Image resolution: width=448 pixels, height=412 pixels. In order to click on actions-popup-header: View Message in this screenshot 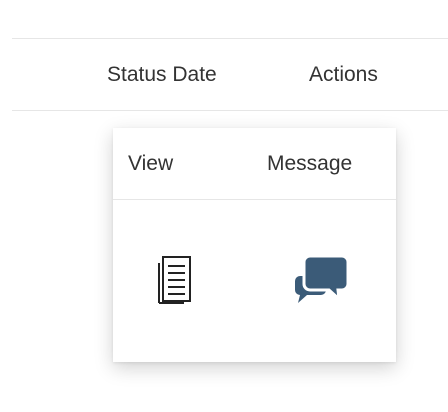, I will do `click(254, 164)`.